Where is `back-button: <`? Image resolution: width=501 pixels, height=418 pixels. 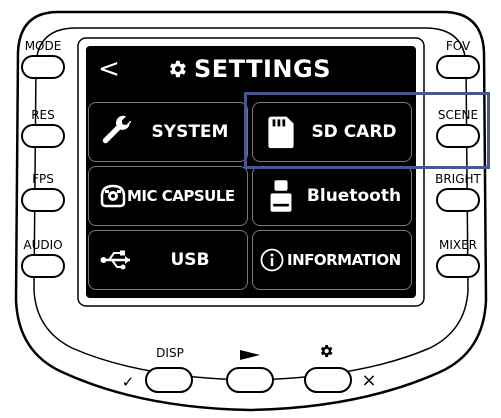 back-button: < is located at coordinates (109, 69).